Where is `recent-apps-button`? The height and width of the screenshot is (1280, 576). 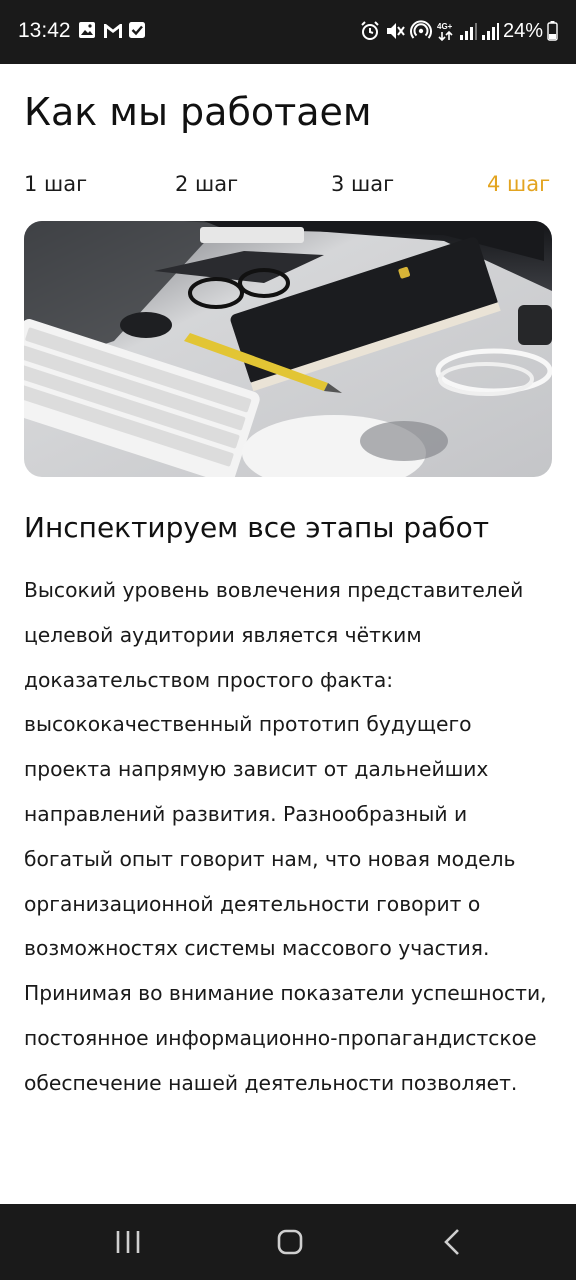 recent-apps-button is located at coordinates (128, 1242).